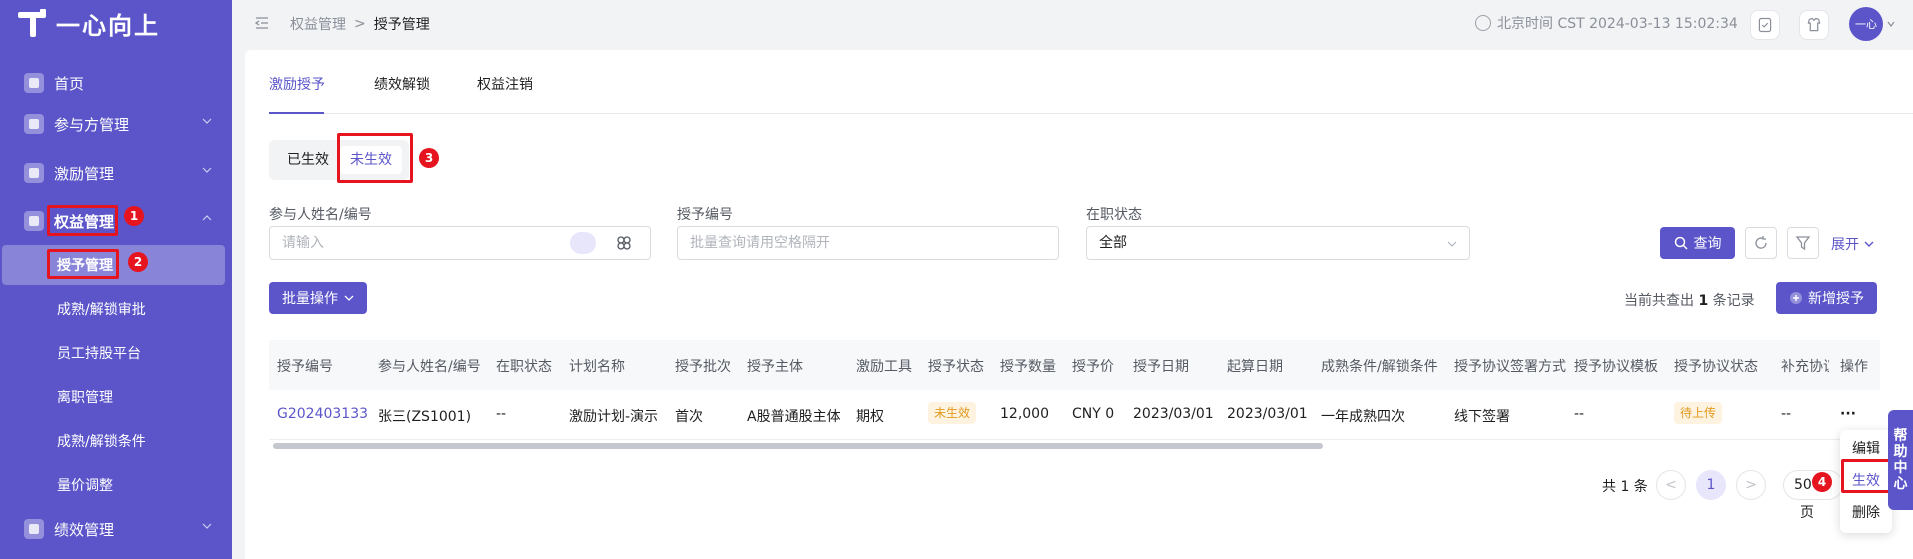 The width and height of the screenshot is (1913, 559). I want to click on tab-equity-cancel: 权益注销, so click(505, 84).